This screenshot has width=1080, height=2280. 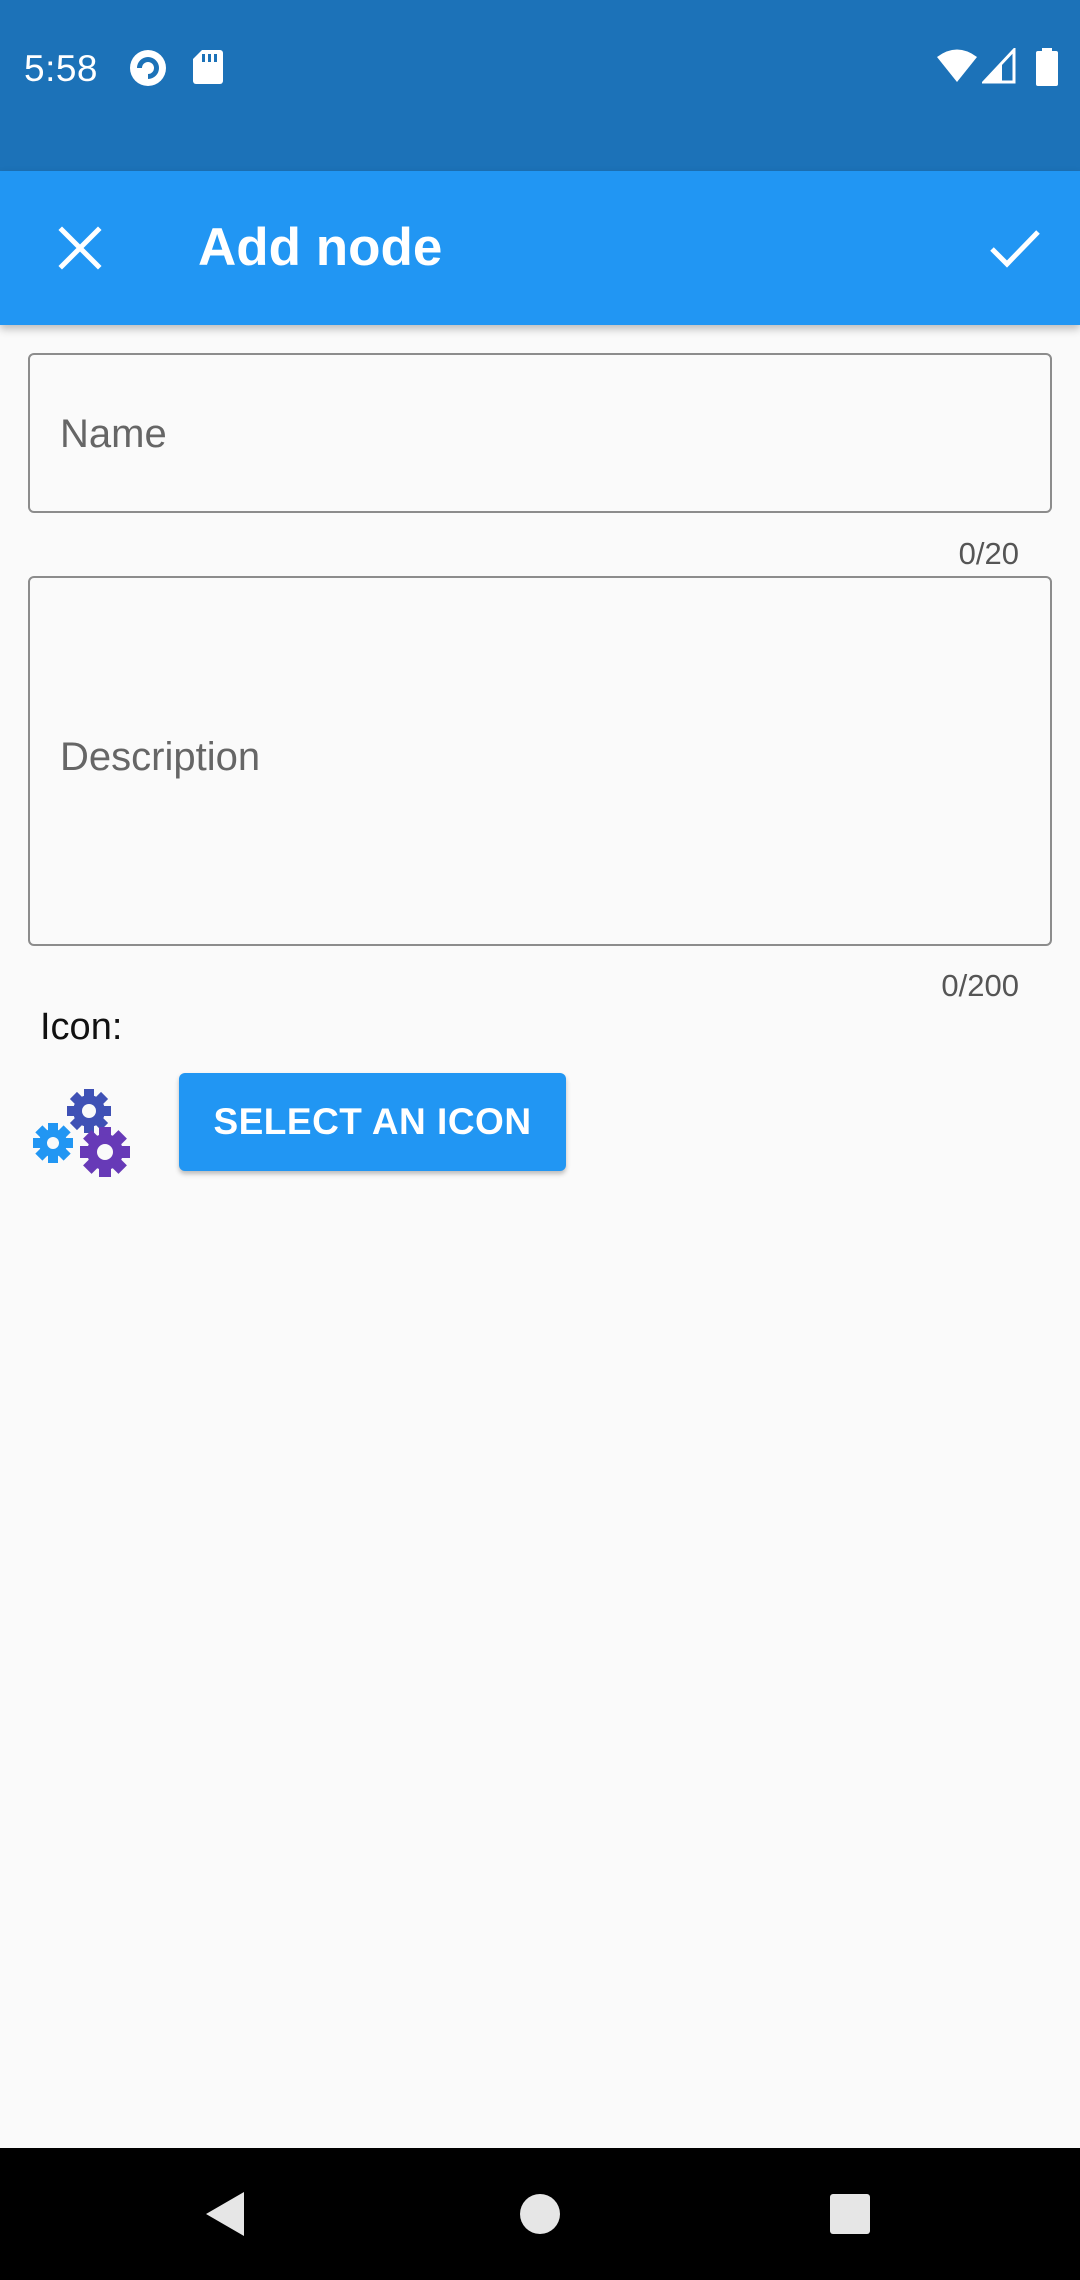 What do you see at coordinates (320, 247) in the screenshot?
I see `page-title: Add node` at bounding box center [320, 247].